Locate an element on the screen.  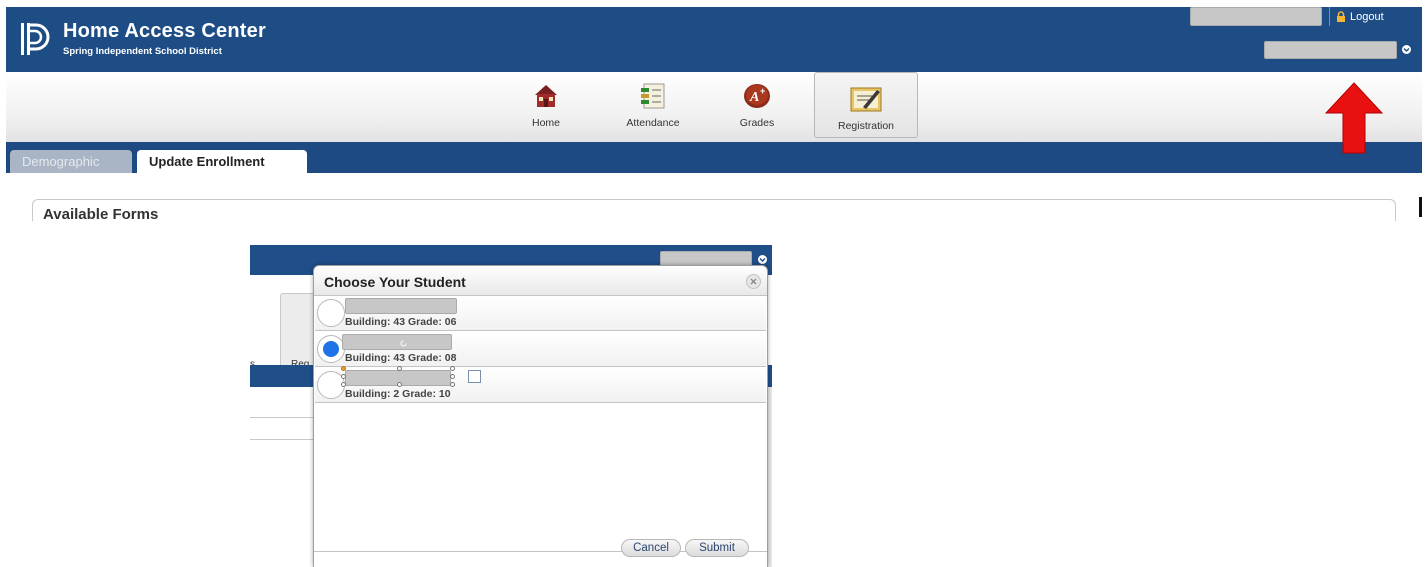
registration-icon is located at coordinates (866, 99).